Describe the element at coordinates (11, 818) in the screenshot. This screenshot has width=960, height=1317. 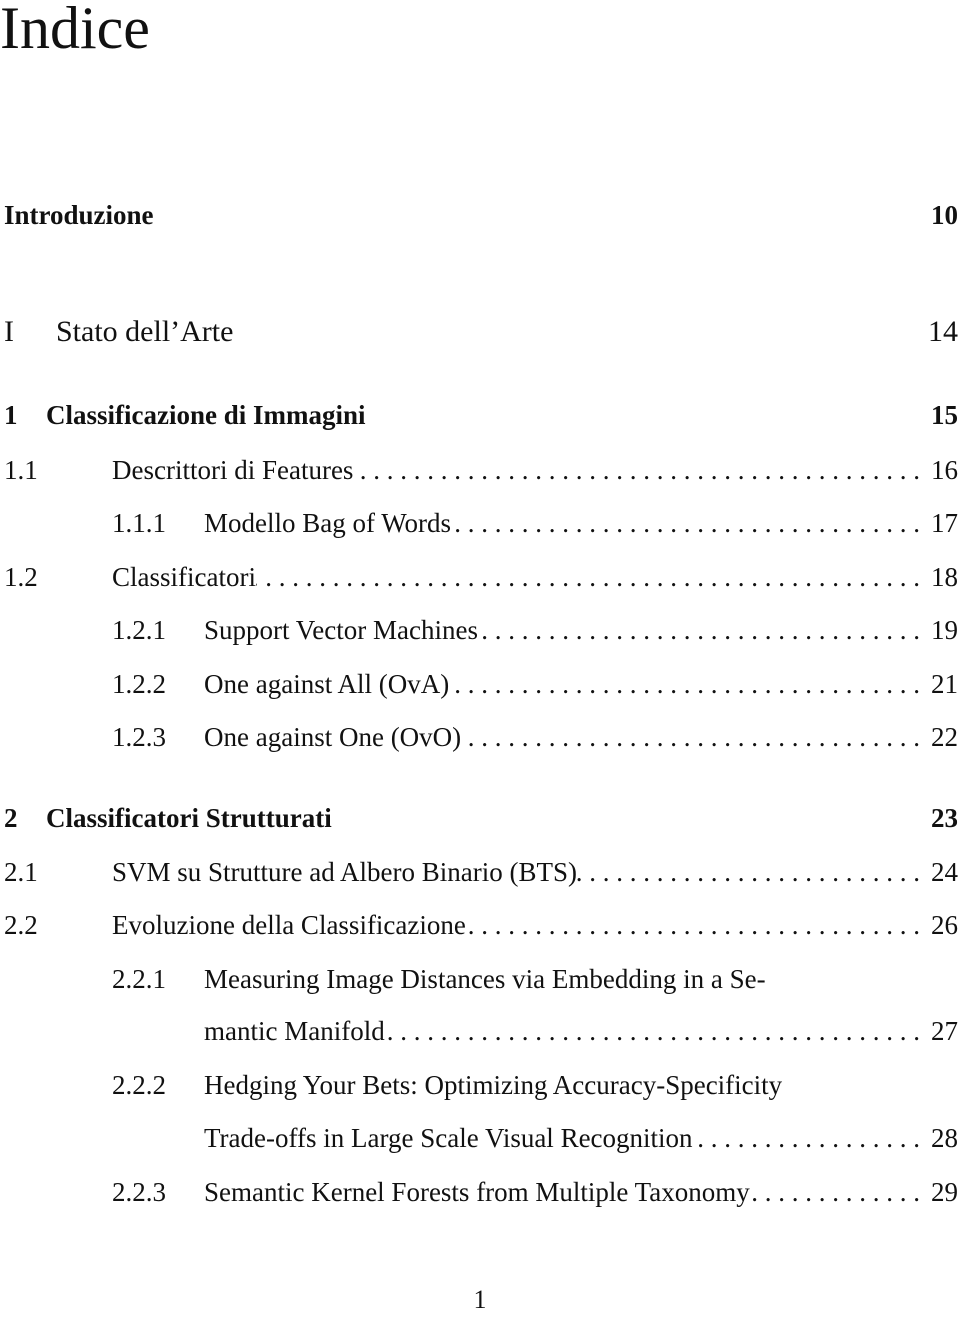
I see `toc-entry-number: 2` at that location.